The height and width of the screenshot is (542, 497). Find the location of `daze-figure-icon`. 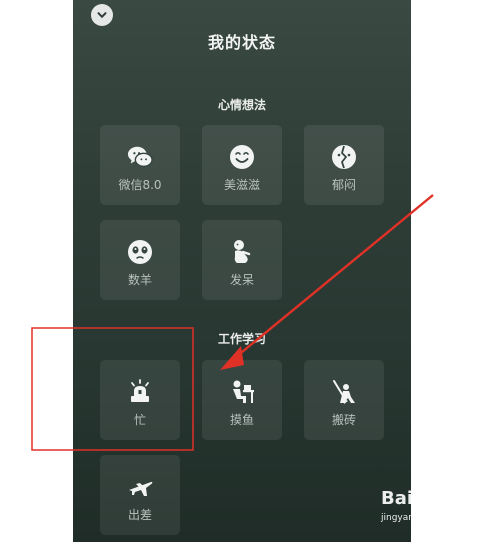

daze-figure-icon is located at coordinates (242, 251).